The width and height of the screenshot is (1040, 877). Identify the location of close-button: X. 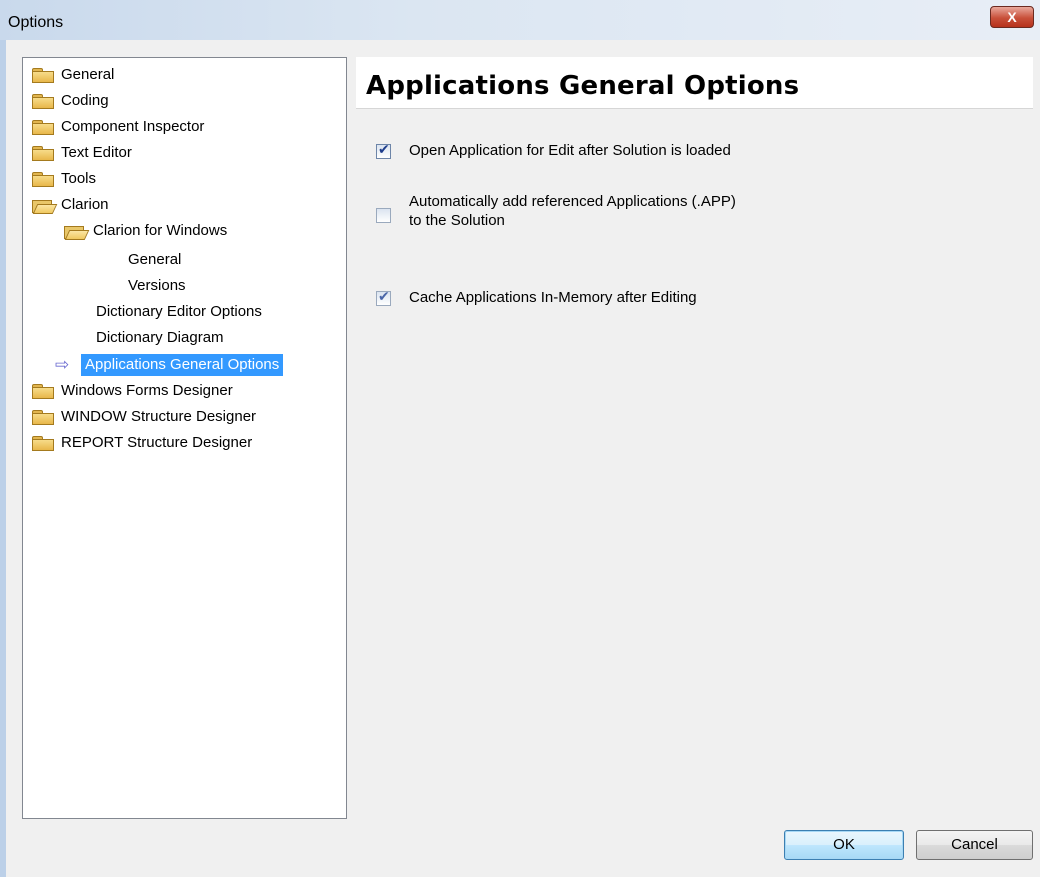
(1012, 17).